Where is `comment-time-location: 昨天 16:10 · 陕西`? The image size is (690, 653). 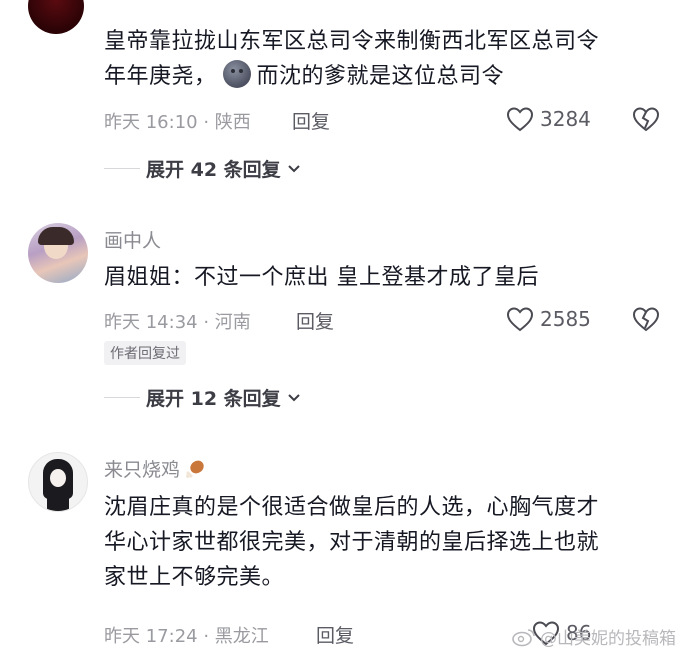 comment-time-location: 昨天 16:10 · 陕西 is located at coordinates (177, 122).